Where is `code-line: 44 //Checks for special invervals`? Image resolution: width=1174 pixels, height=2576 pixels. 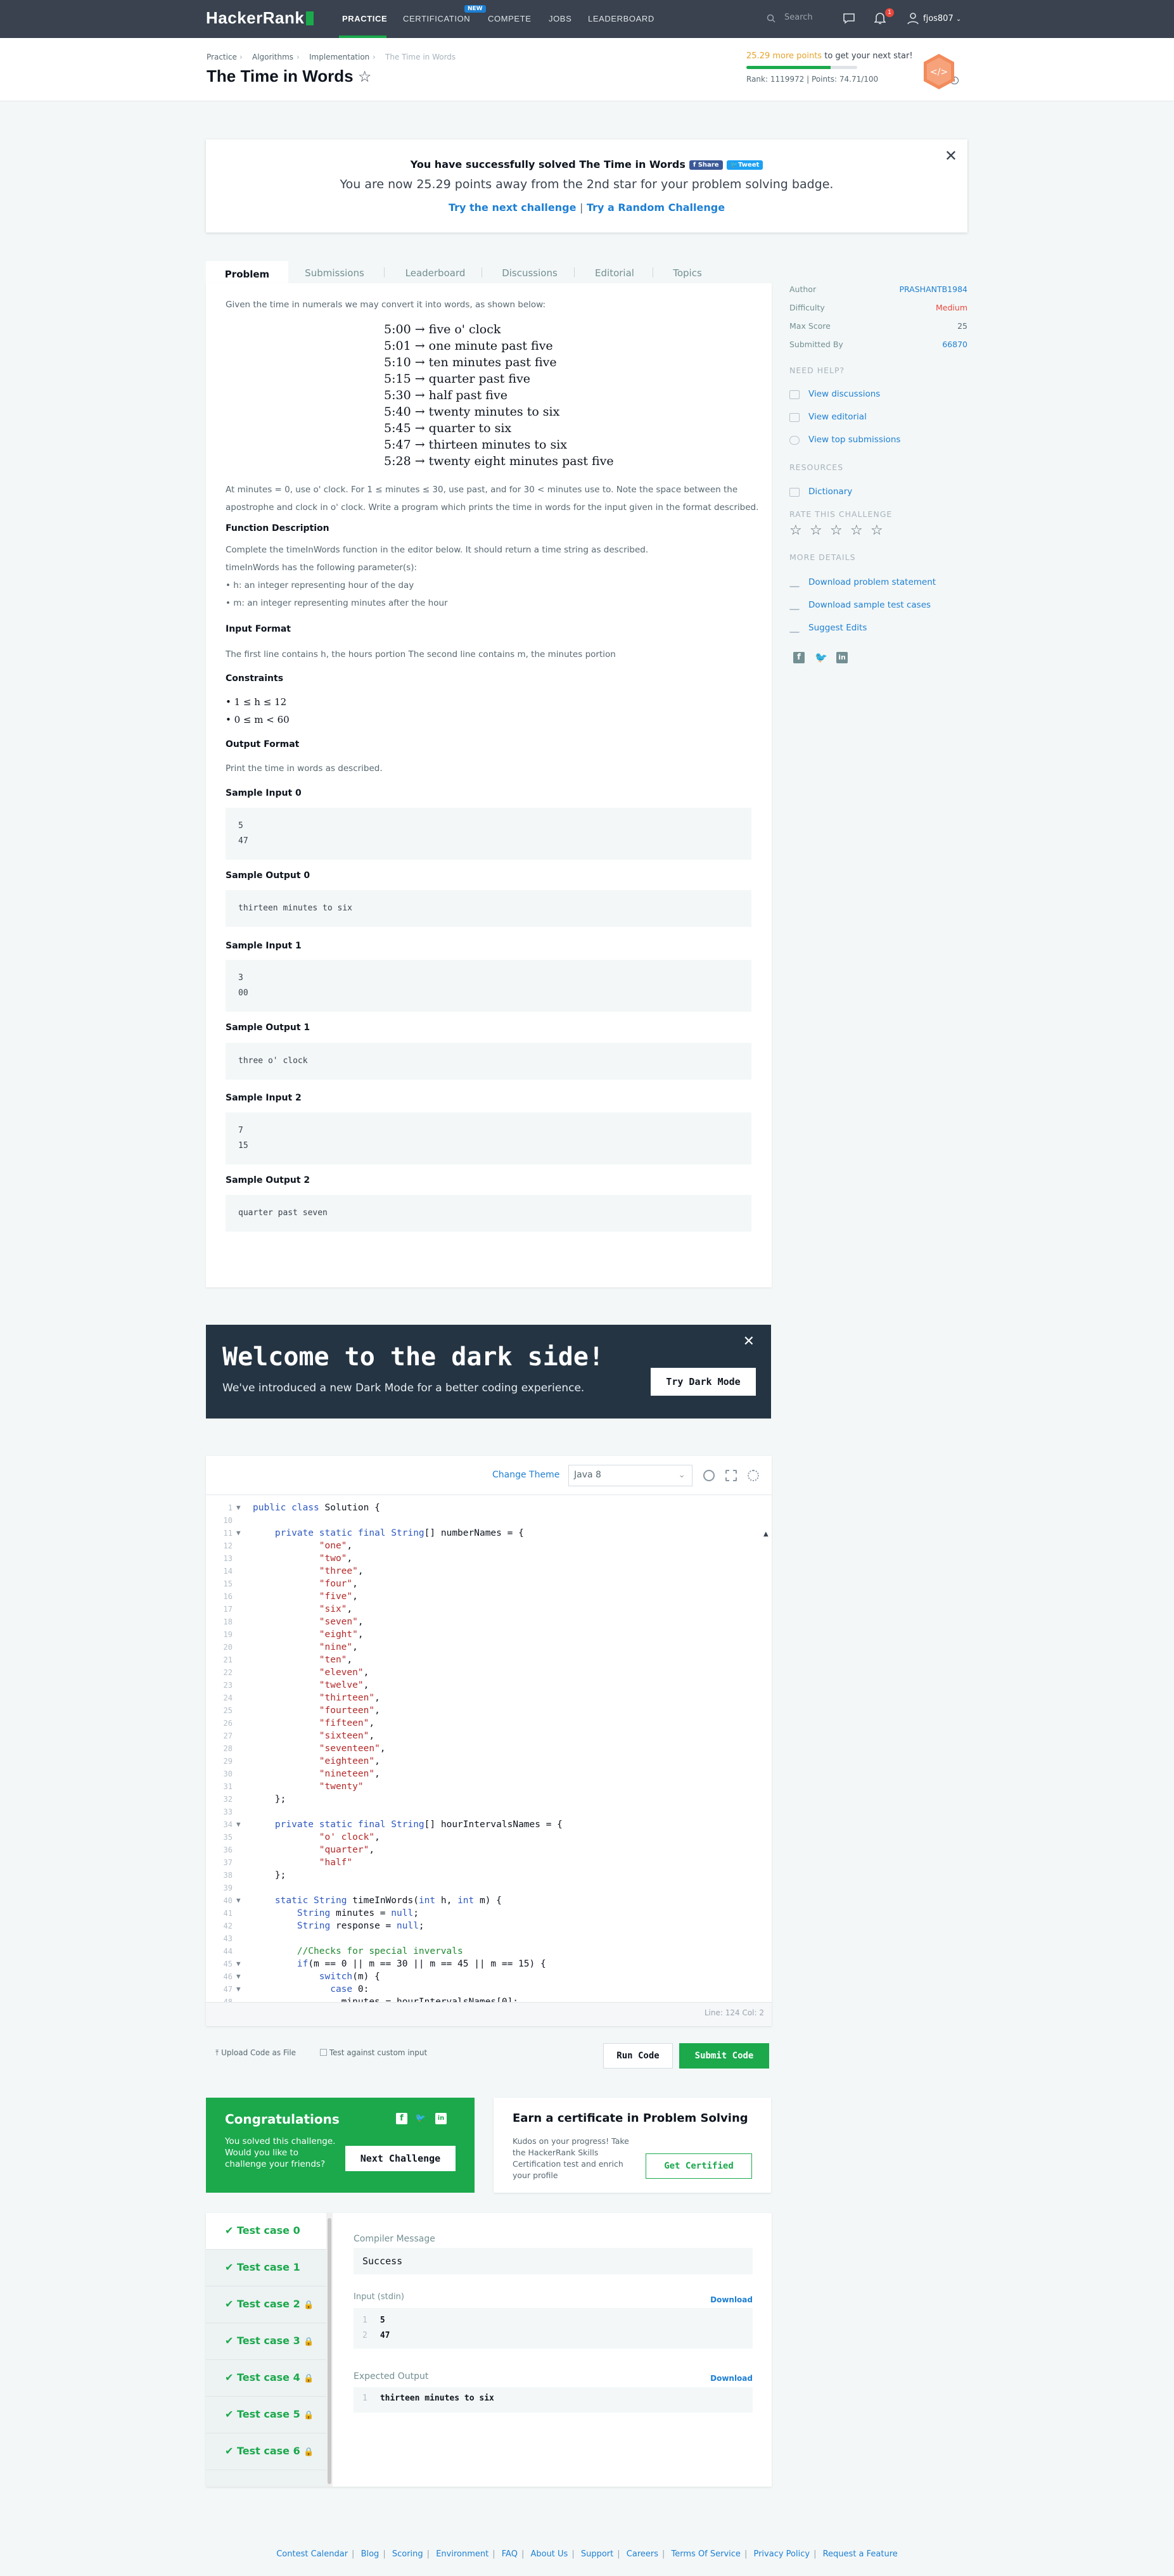
code-line: 44 //Checks for special invervals is located at coordinates (489, 1952).